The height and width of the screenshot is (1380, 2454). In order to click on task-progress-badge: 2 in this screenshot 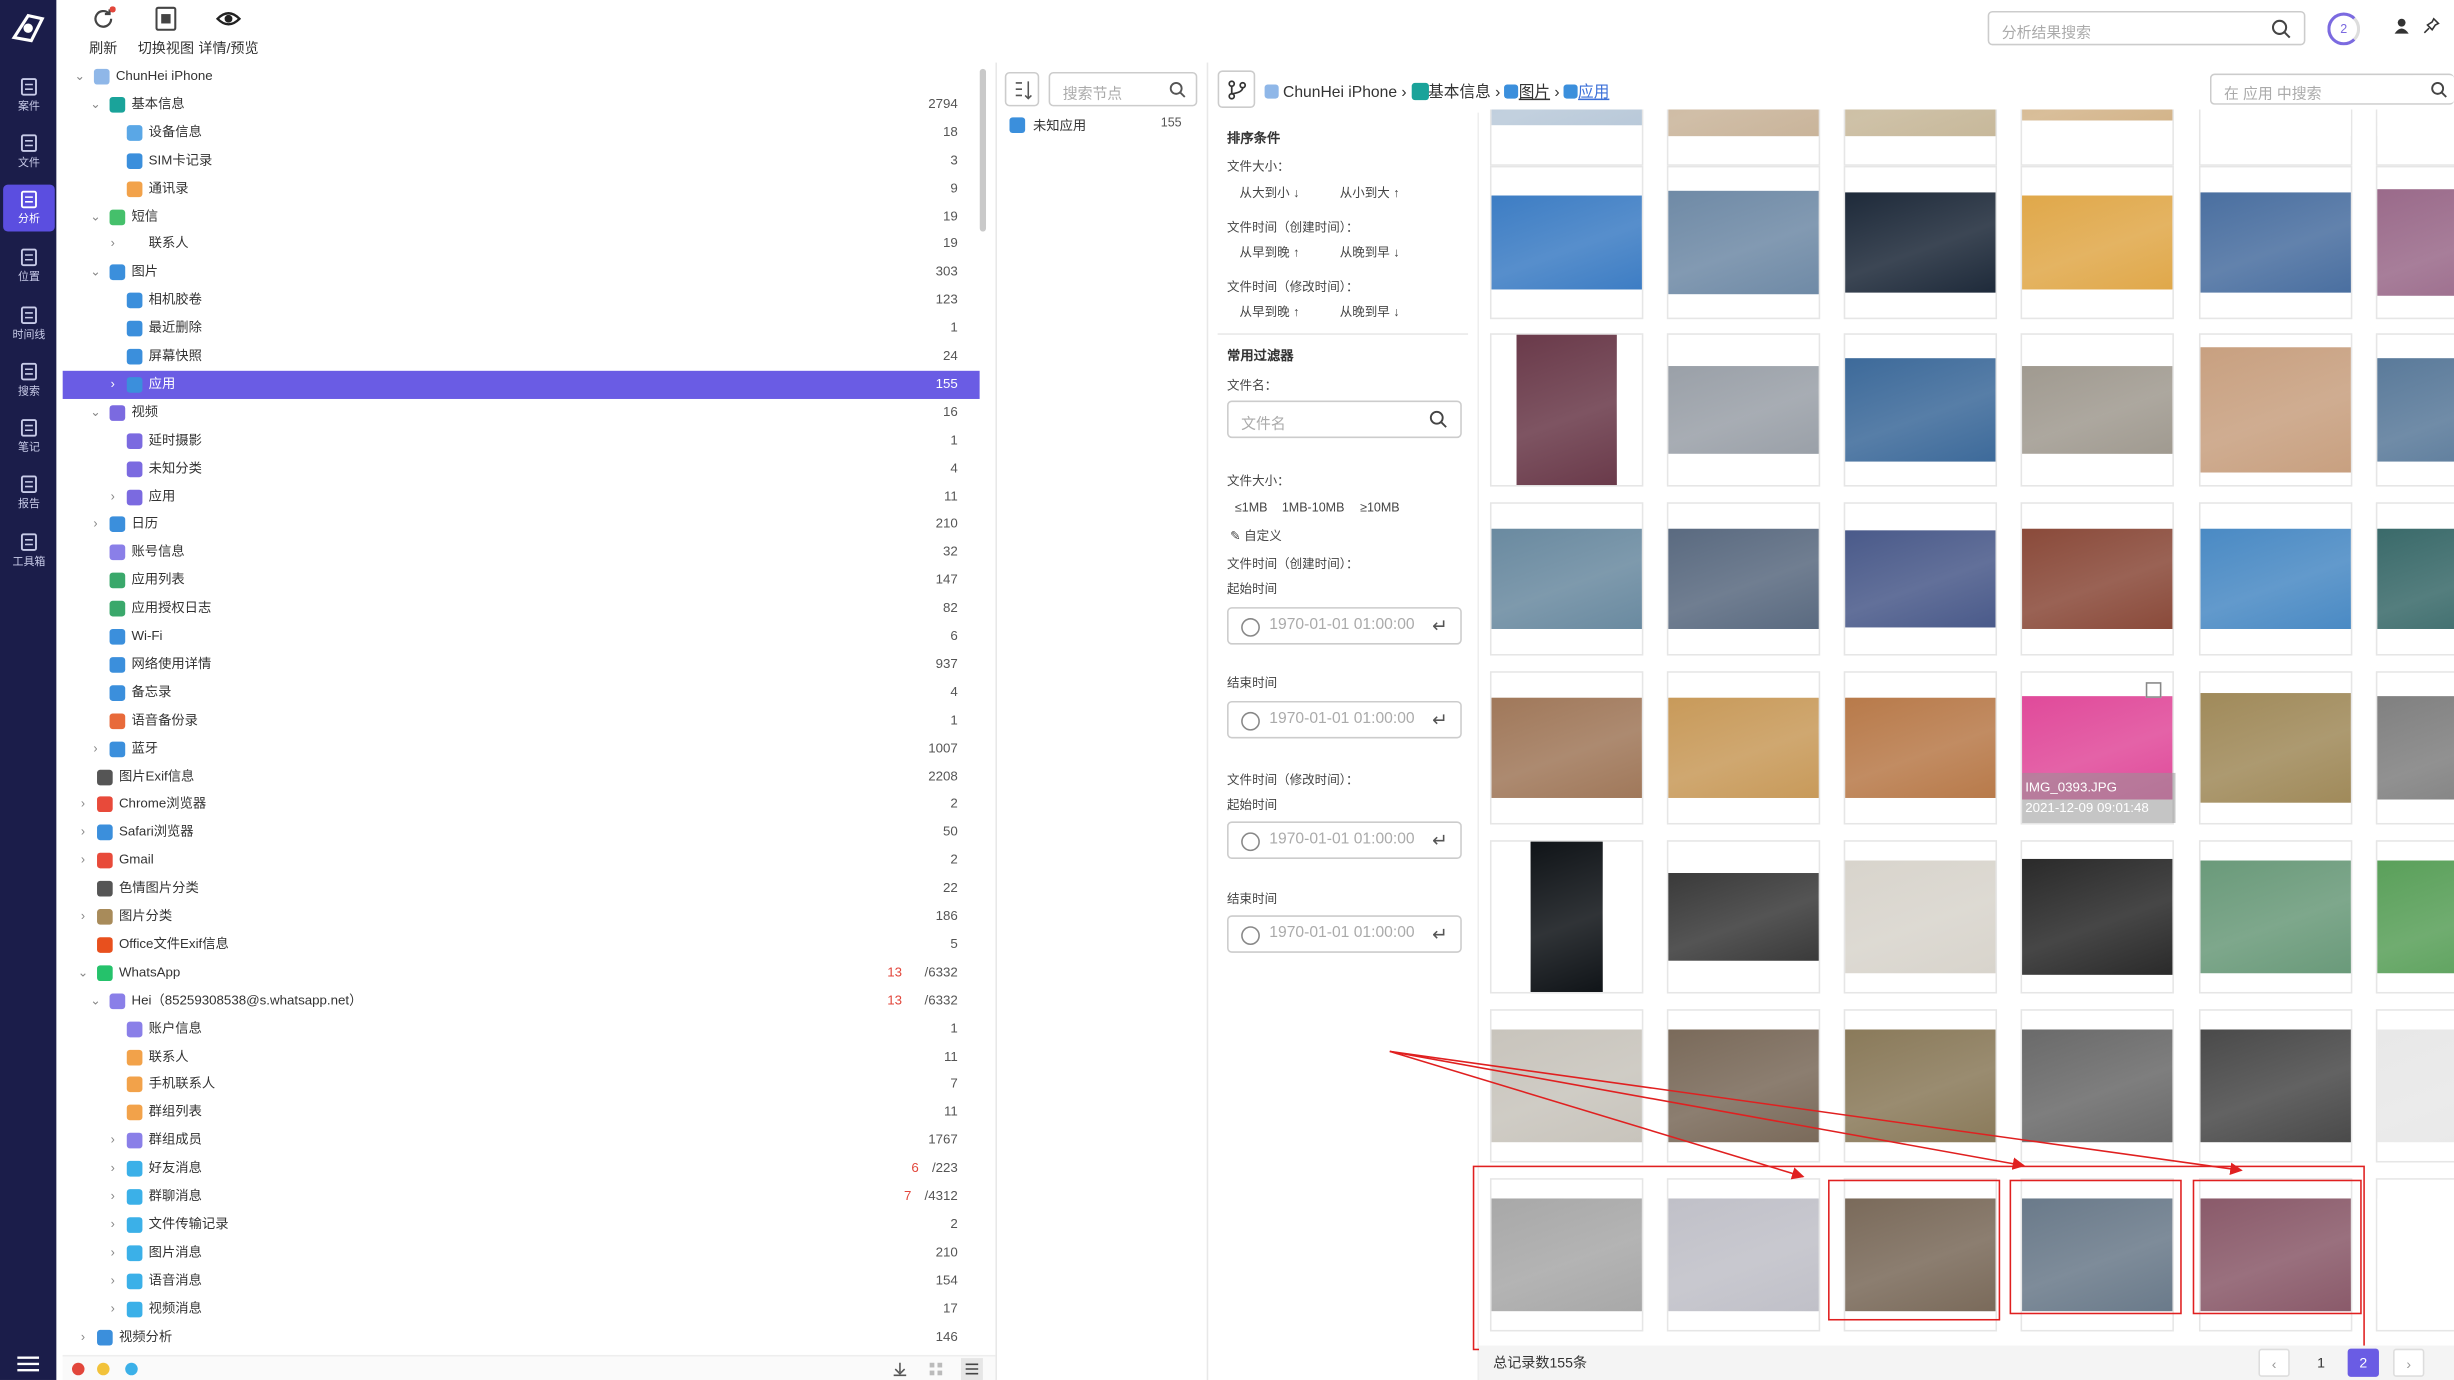, I will do `click(2344, 29)`.